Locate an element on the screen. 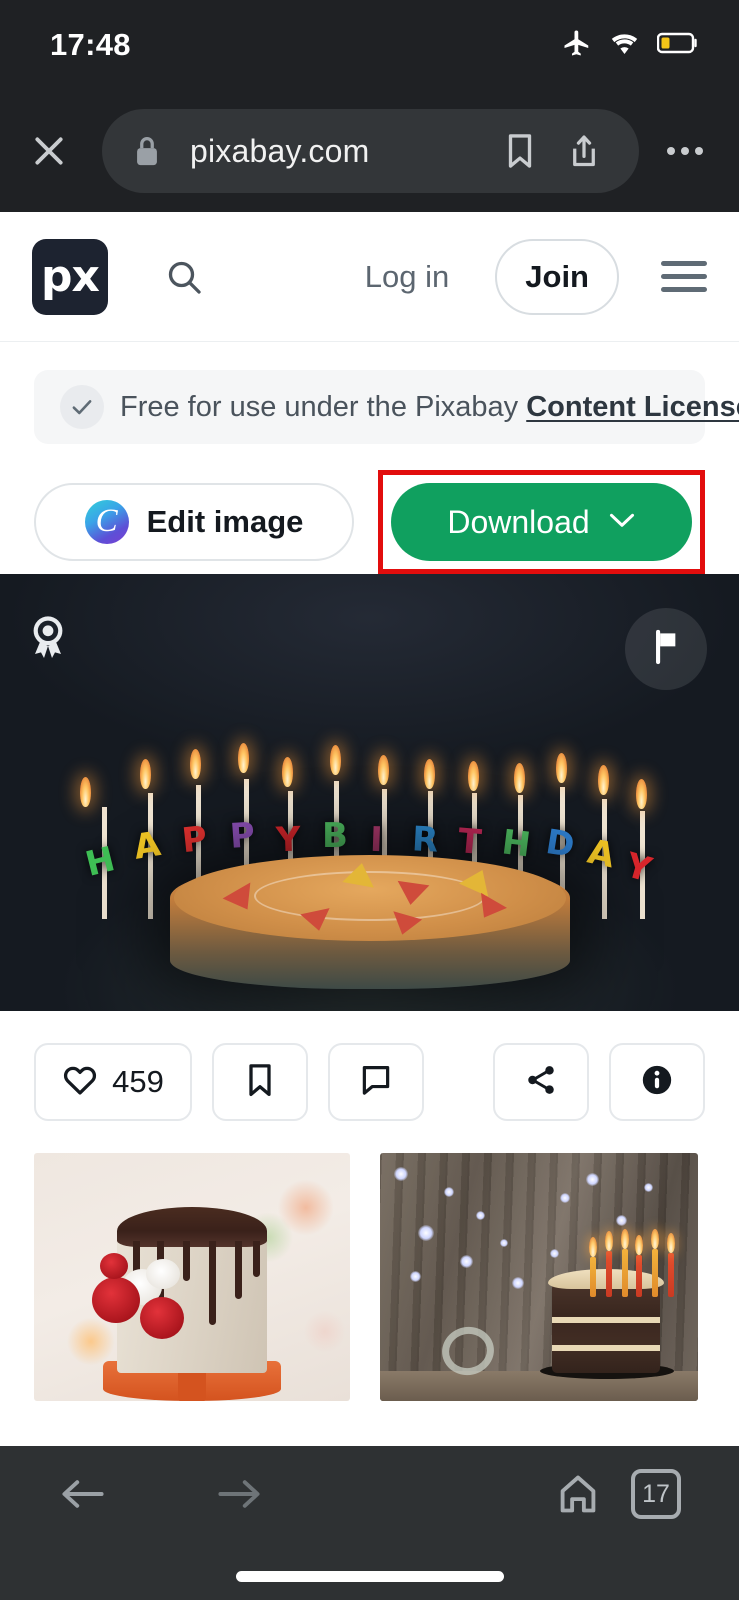 The width and height of the screenshot is (739, 1600). report-flag-button is located at coordinates (666, 649).